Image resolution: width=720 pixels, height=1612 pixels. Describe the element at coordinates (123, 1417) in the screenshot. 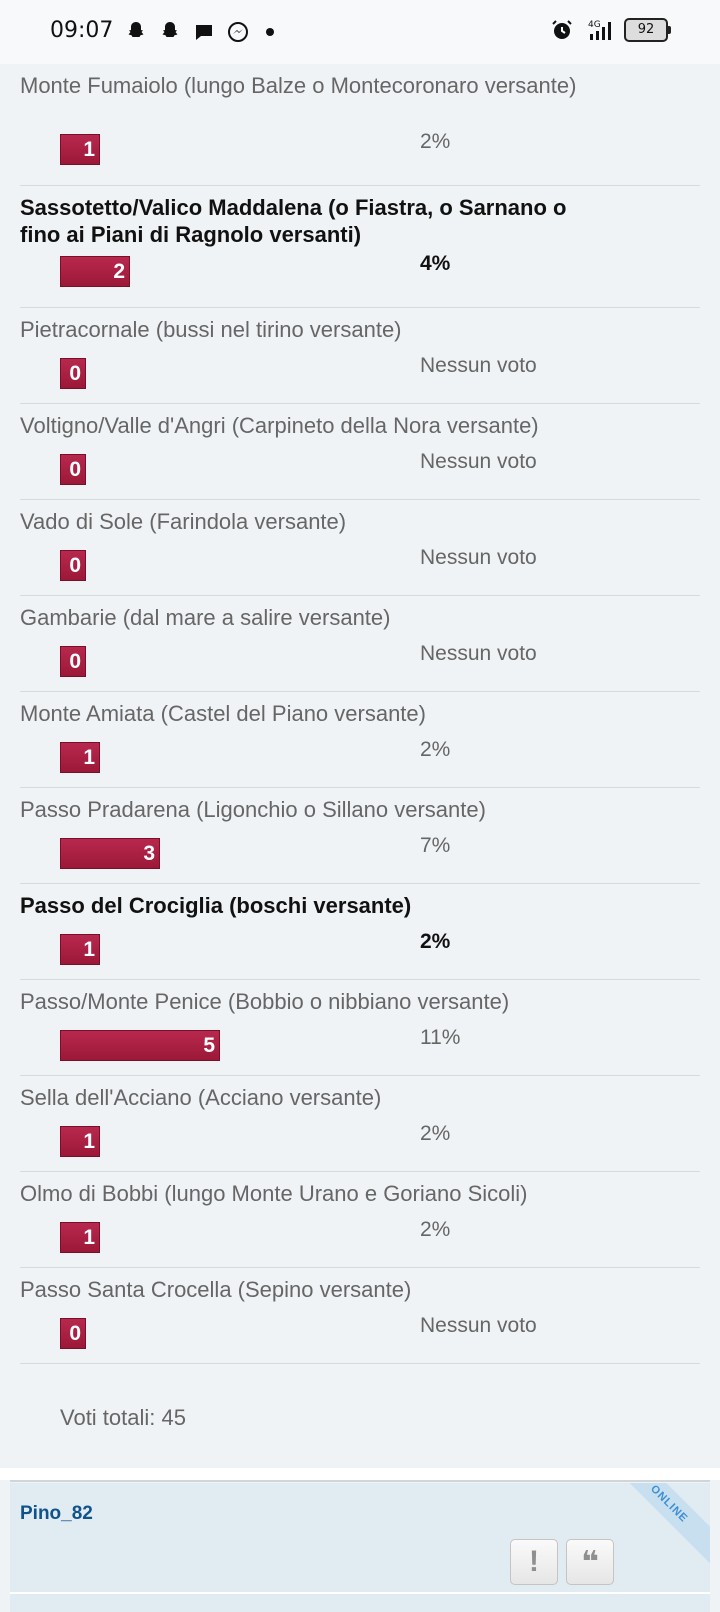

I see `total-votes: Voti totali: 45` at that location.